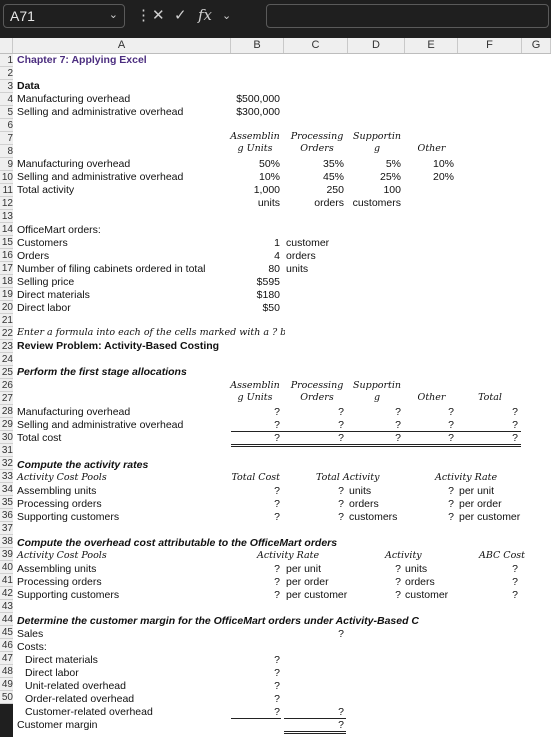 The width and height of the screenshot is (551, 737). Describe the element at coordinates (255, 504) in the screenshot. I see `rates-total-processing: ?` at that location.